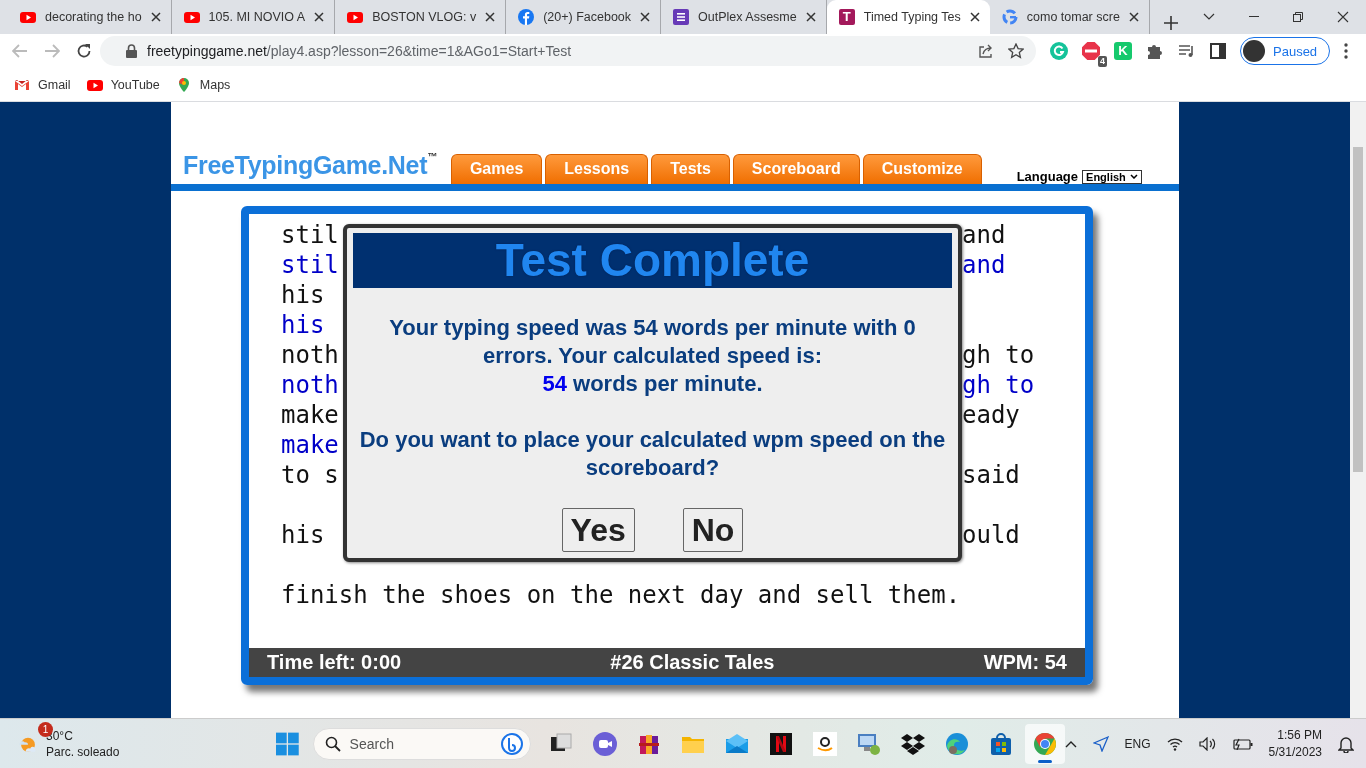 The height and width of the screenshot is (768, 1366). I want to click on volume-icon, so click(1207, 743).